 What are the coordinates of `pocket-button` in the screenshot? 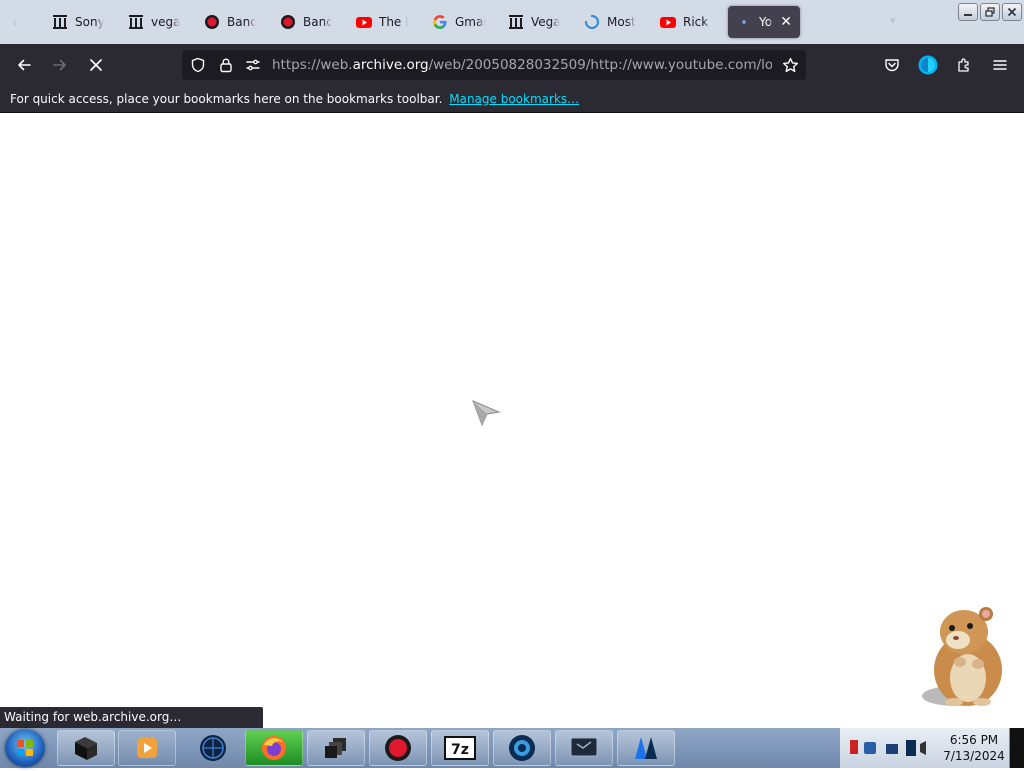 It's located at (892, 65).